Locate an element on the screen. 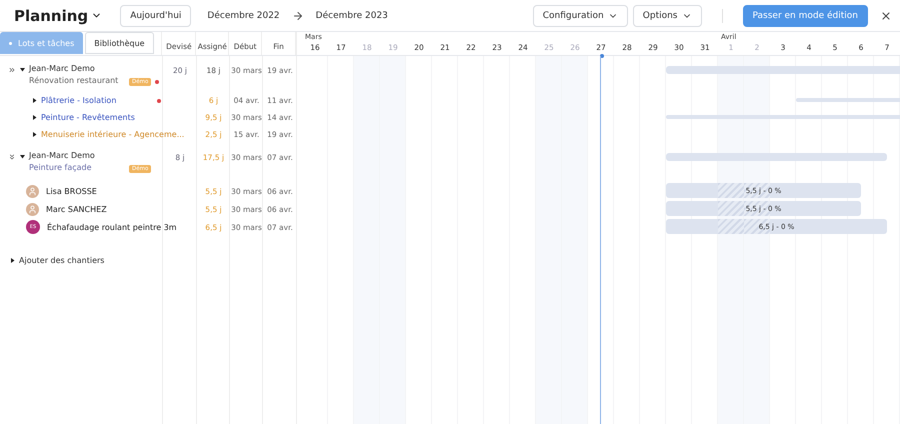 This screenshot has height=424, width=900. resource-name: Marc SANCHEZ is located at coordinates (76, 209).